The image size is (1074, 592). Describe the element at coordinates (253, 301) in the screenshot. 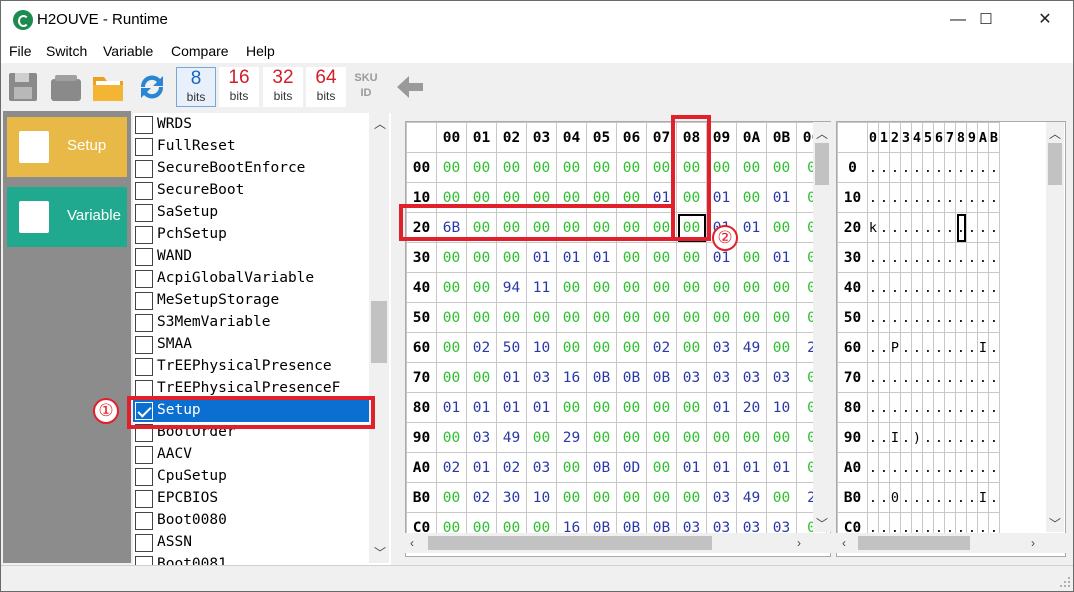

I see `variable-list-item: MeSetupStorage` at that location.